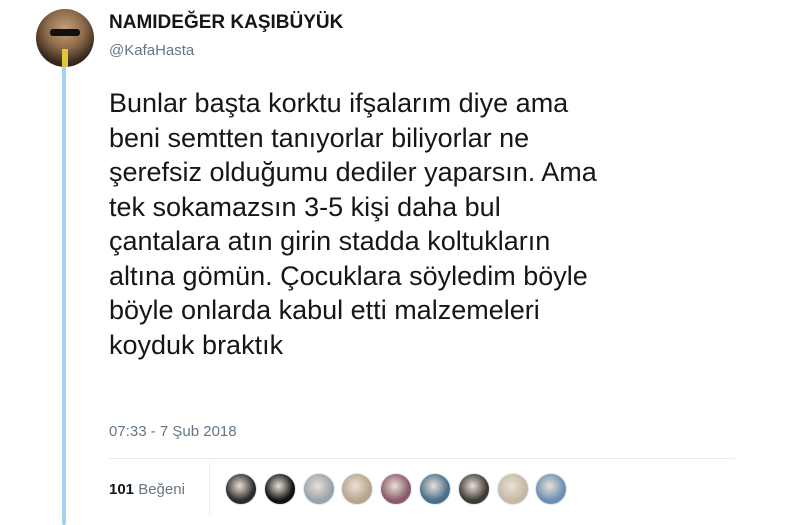 The height and width of the screenshot is (525, 787). Describe the element at coordinates (348, 275) in the screenshot. I see `tweet-text-line: altına gömün. Çocuklara söyledim böyle` at that location.